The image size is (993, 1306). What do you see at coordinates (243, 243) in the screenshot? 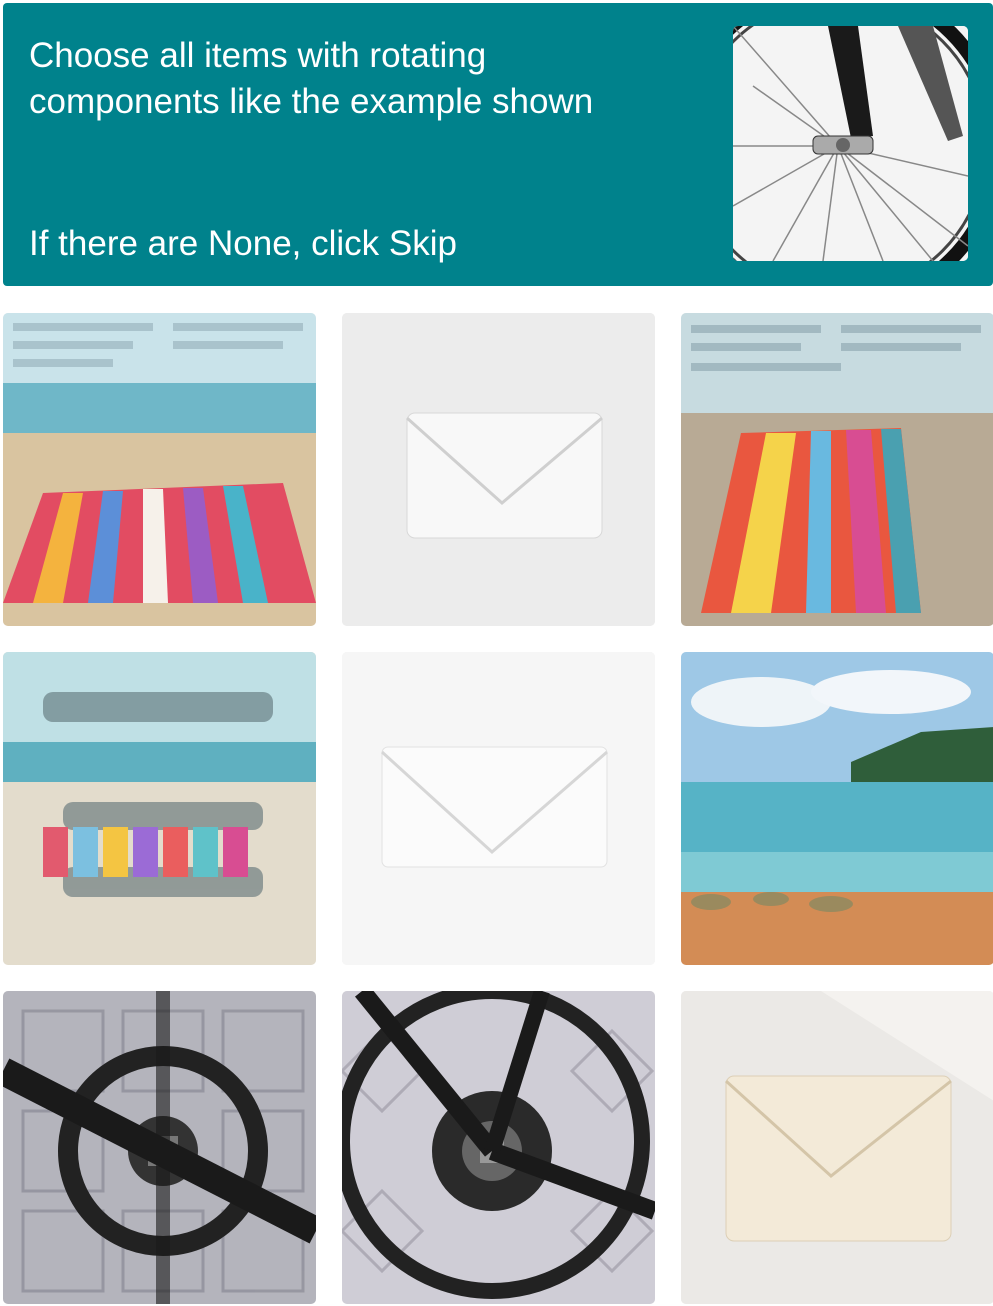
I see `skip-hint: If there are None, click Skip` at bounding box center [243, 243].